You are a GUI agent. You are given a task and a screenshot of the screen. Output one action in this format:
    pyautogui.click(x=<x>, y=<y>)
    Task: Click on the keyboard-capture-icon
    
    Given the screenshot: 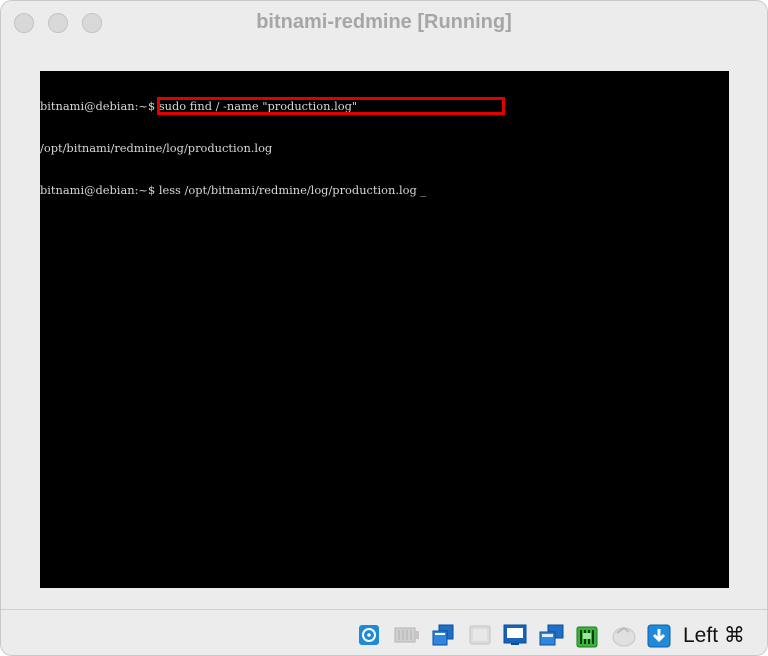 What is the action you would take?
    pyautogui.click(x=659, y=636)
    